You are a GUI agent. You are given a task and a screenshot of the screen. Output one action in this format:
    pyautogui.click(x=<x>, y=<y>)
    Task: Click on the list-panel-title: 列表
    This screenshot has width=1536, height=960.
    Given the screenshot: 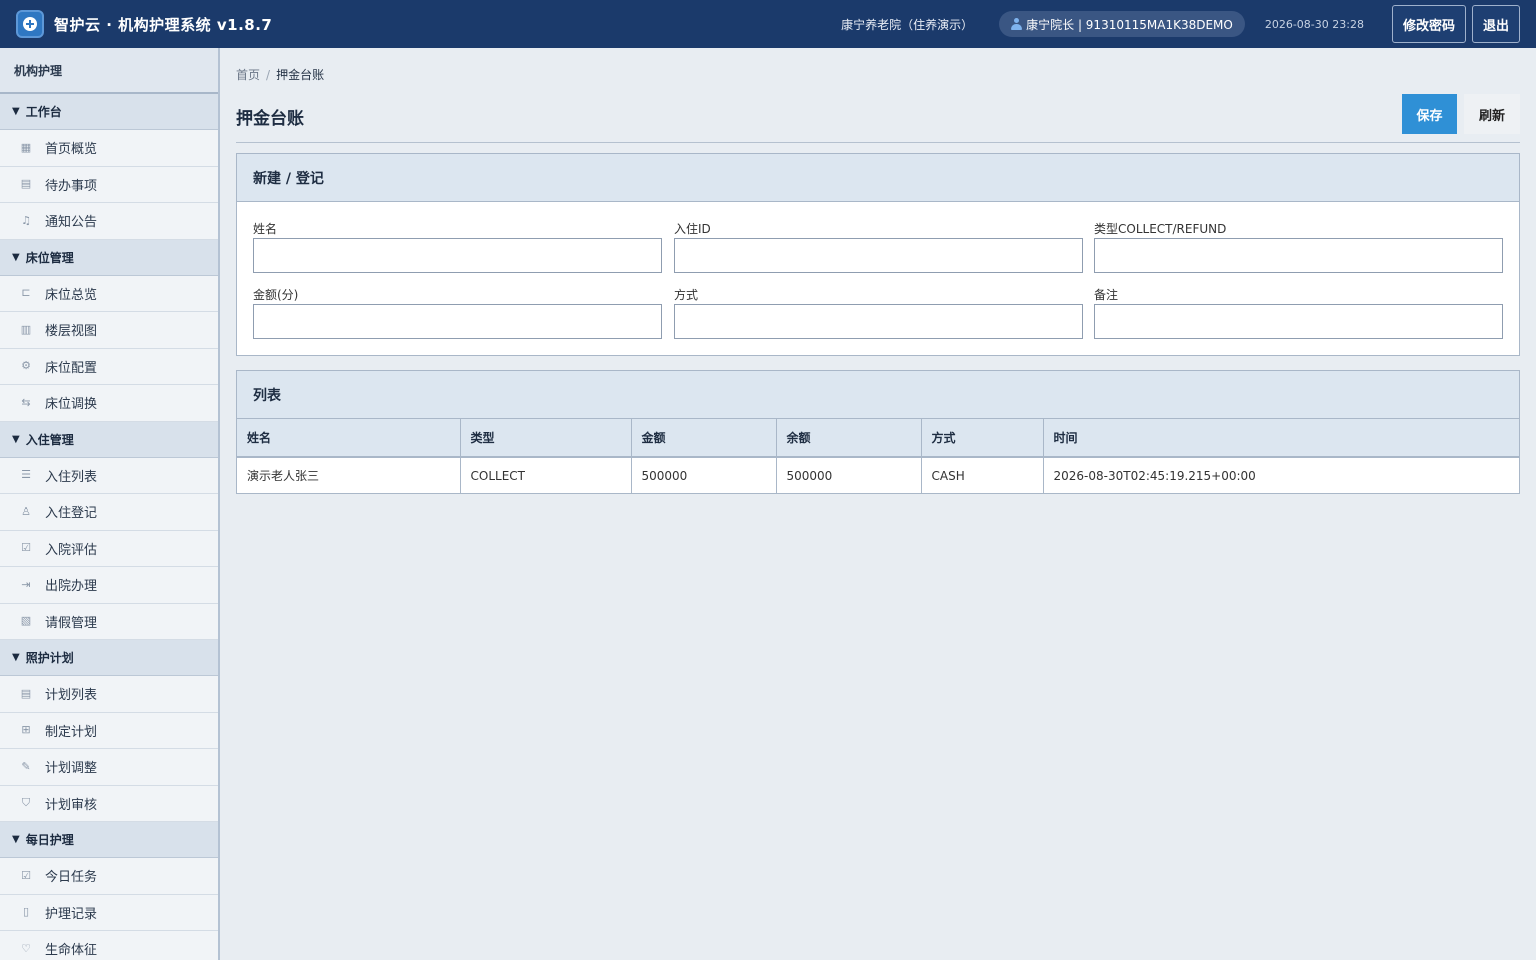 What is the action you would take?
    pyautogui.click(x=878, y=395)
    